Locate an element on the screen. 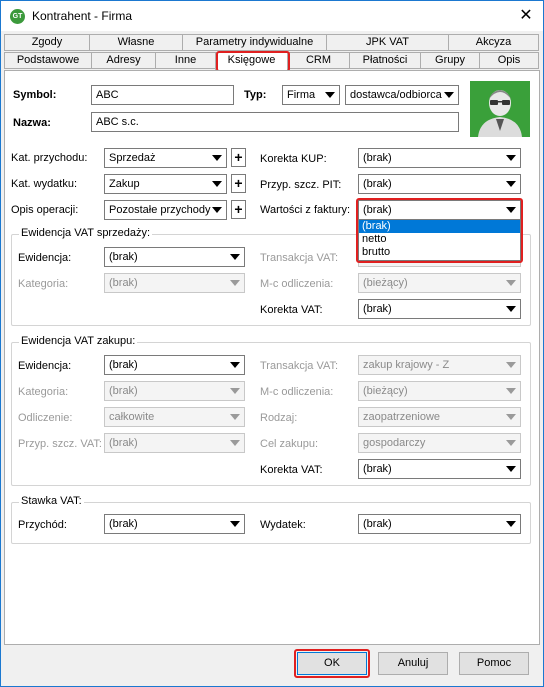  korekta-kup-select: (brak) is located at coordinates (439, 158).